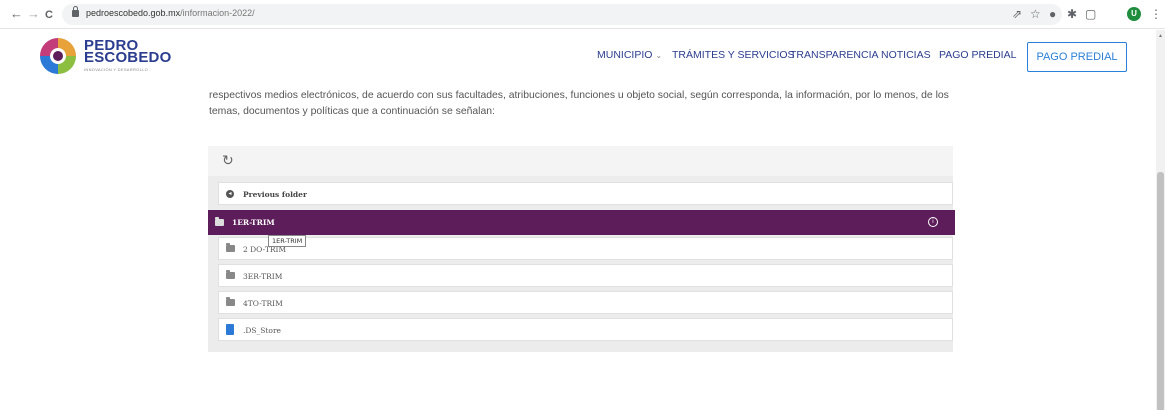 Image resolution: width=1165 pixels, height=410 pixels. Describe the element at coordinates (580, 161) in the screenshot. I see `file-browser-toolbar: ↻` at that location.